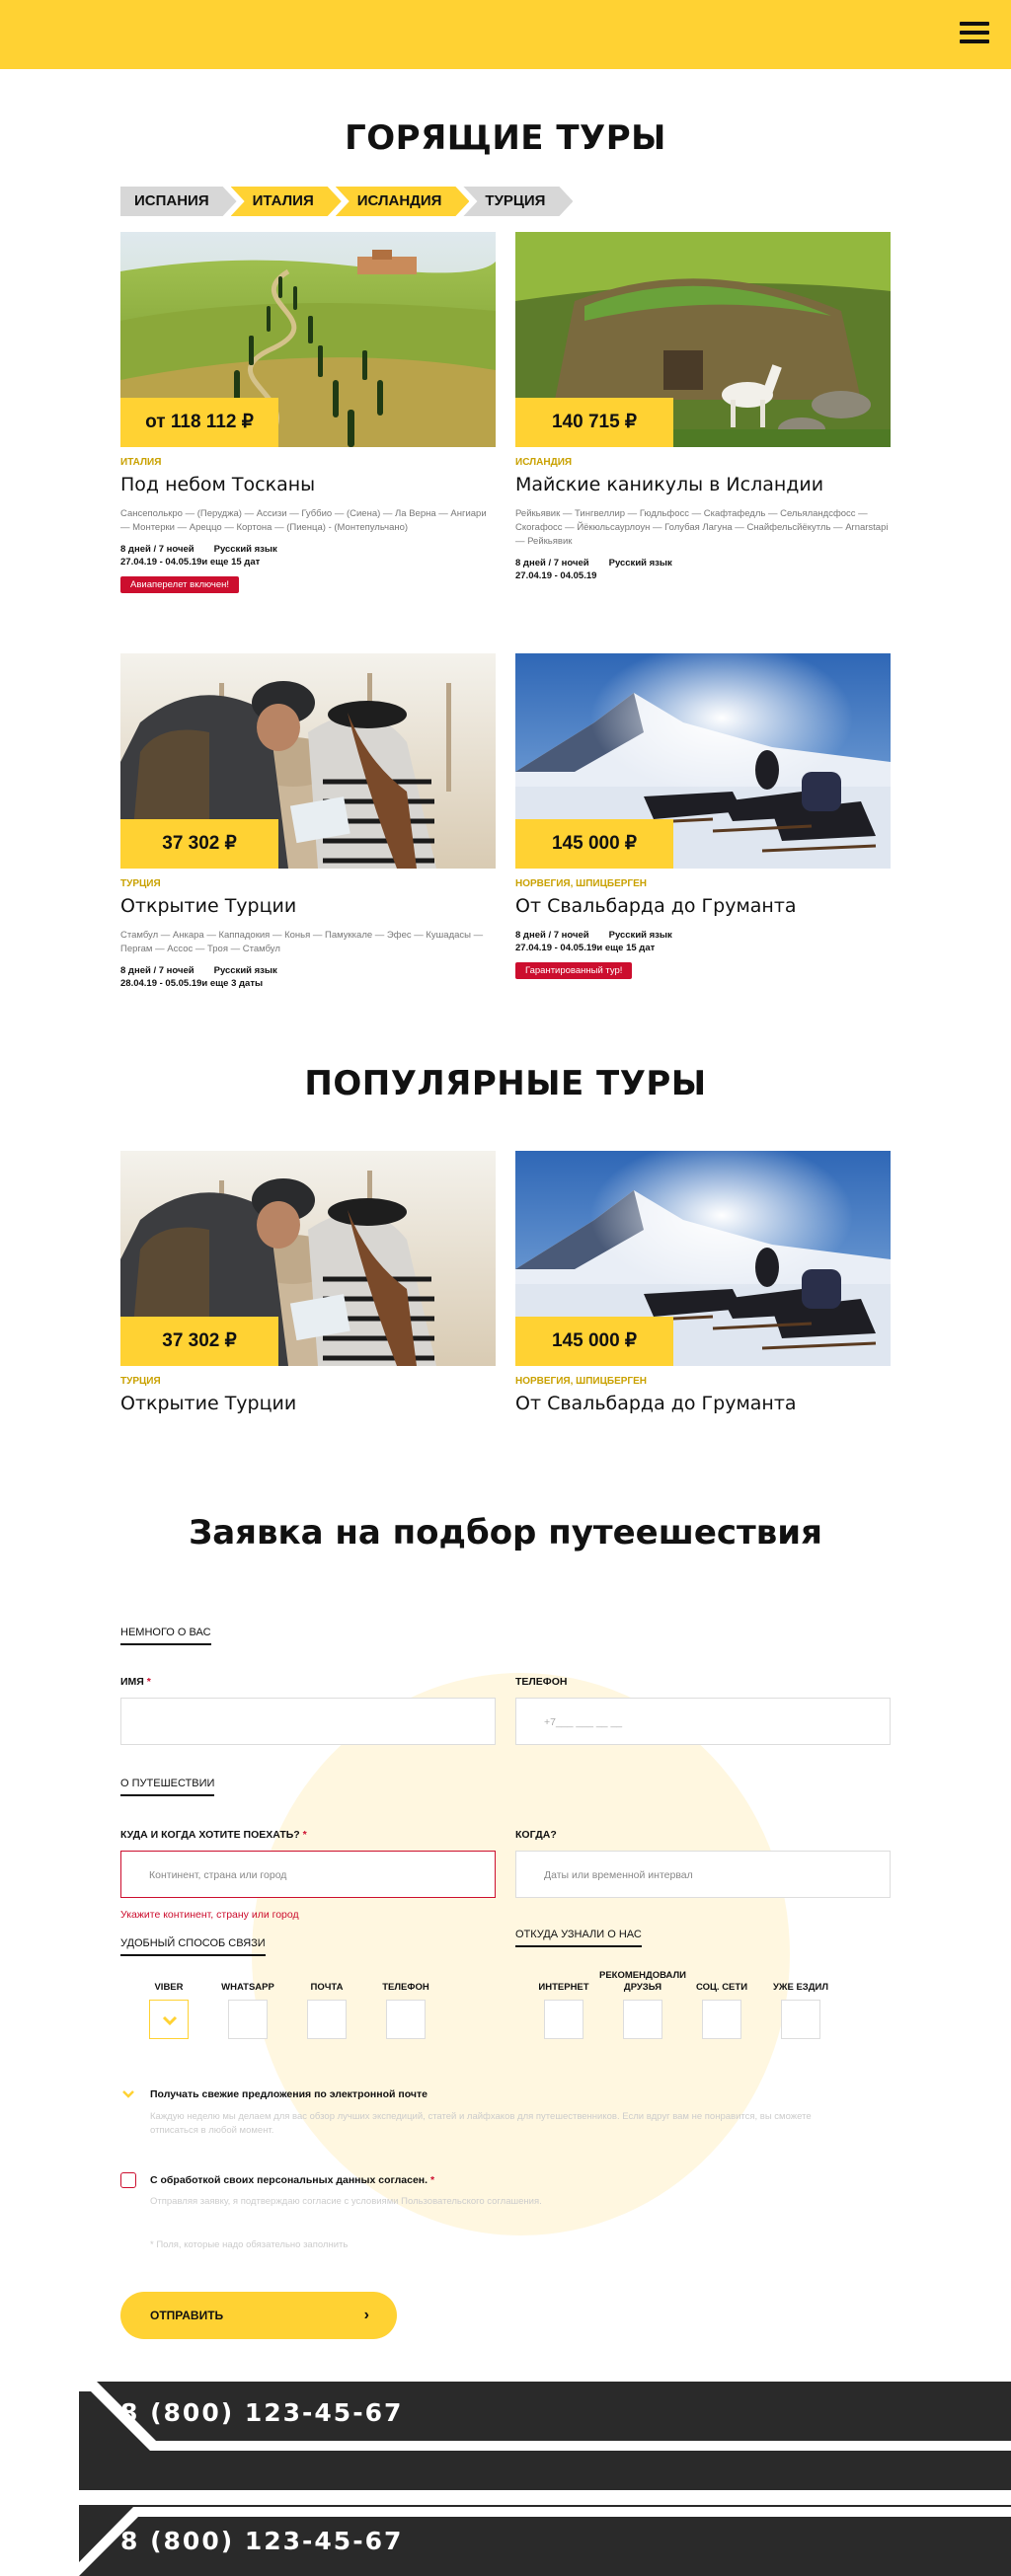 This screenshot has width=1011, height=2576. What do you see at coordinates (308, 1722) in the screenshot?
I see `name-field` at bounding box center [308, 1722].